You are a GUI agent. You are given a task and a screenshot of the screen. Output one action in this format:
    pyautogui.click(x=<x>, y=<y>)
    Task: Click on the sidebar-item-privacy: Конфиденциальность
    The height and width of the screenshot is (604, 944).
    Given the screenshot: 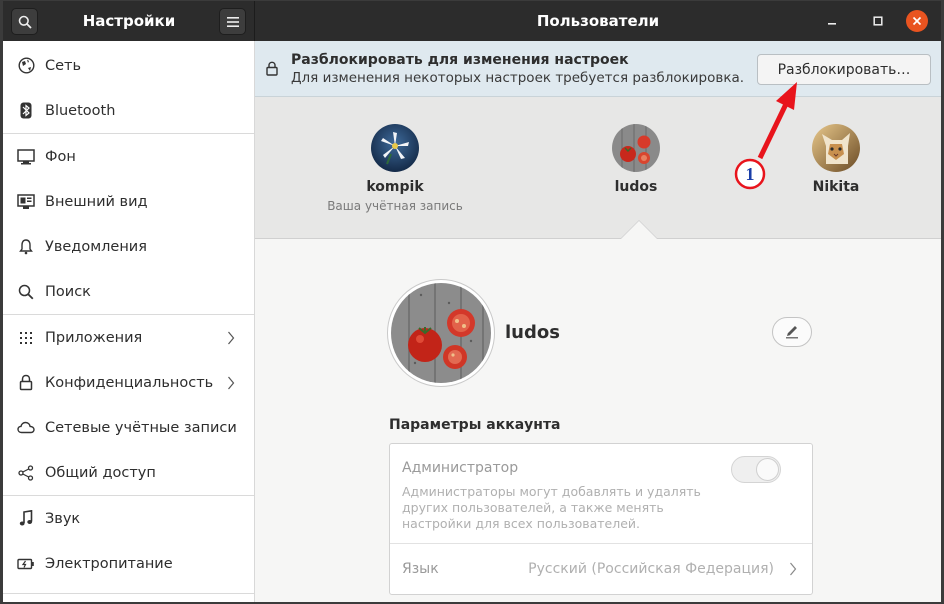 What is the action you would take?
    pyautogui.click(x=128, y=382)
    